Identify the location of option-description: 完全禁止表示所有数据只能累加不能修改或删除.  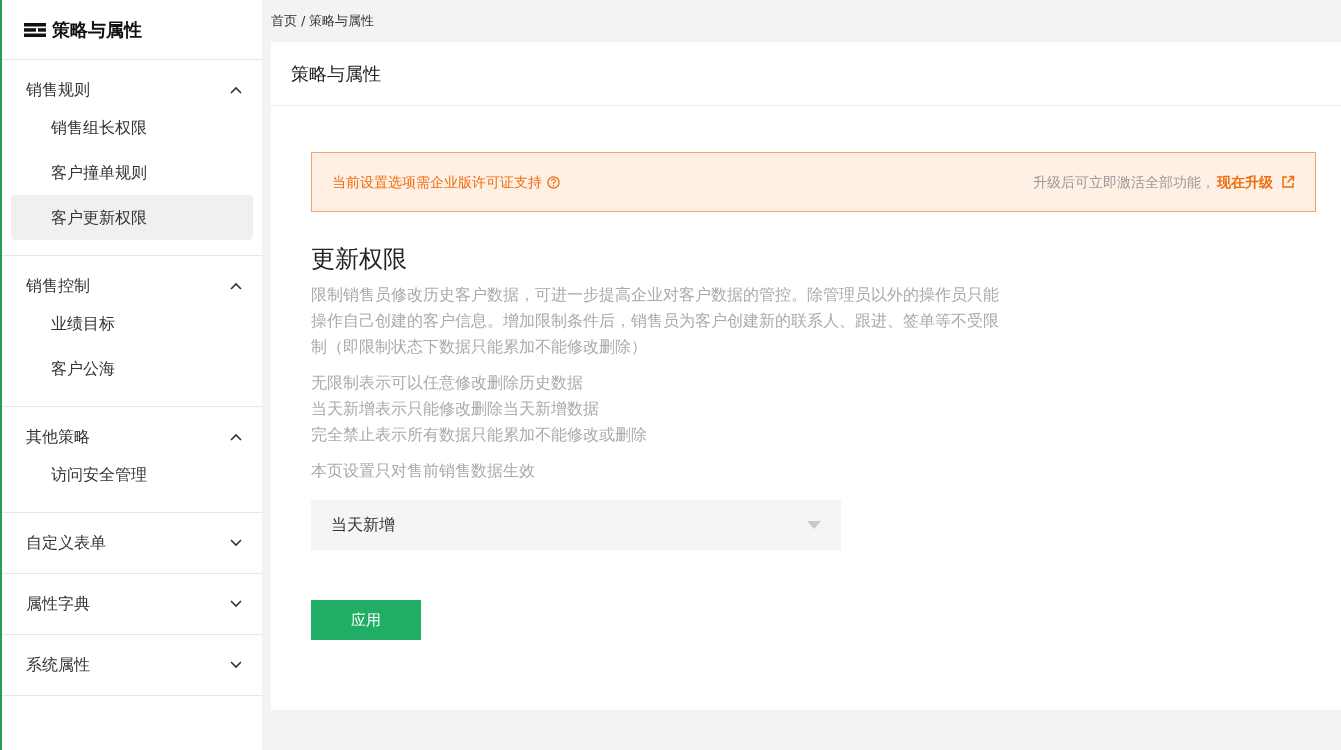
(479, 435).